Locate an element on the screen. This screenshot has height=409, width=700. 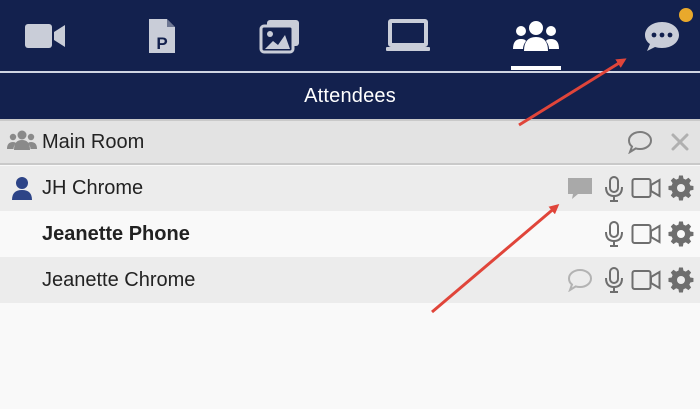
video-camera-icon is located at coordinates (45, 35).